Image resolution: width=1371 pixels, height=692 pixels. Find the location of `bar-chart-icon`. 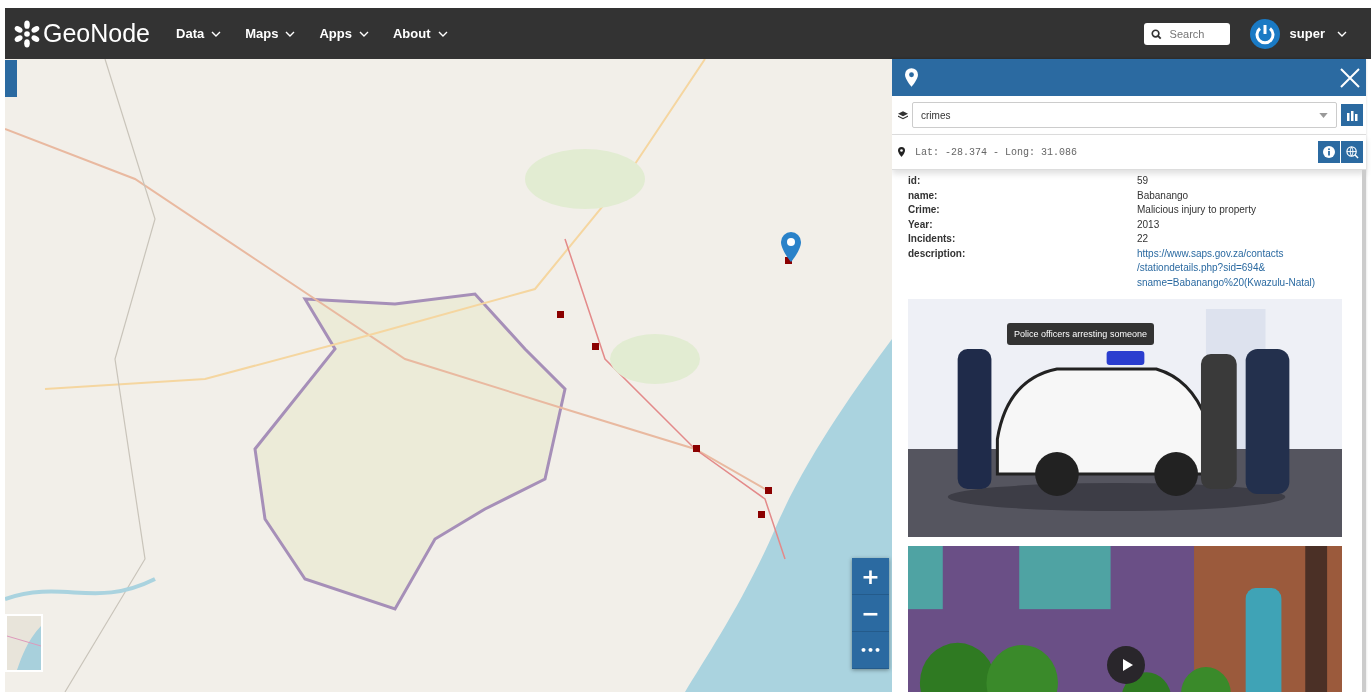

bar-chart-icon is located at coordinates (1352, 115).